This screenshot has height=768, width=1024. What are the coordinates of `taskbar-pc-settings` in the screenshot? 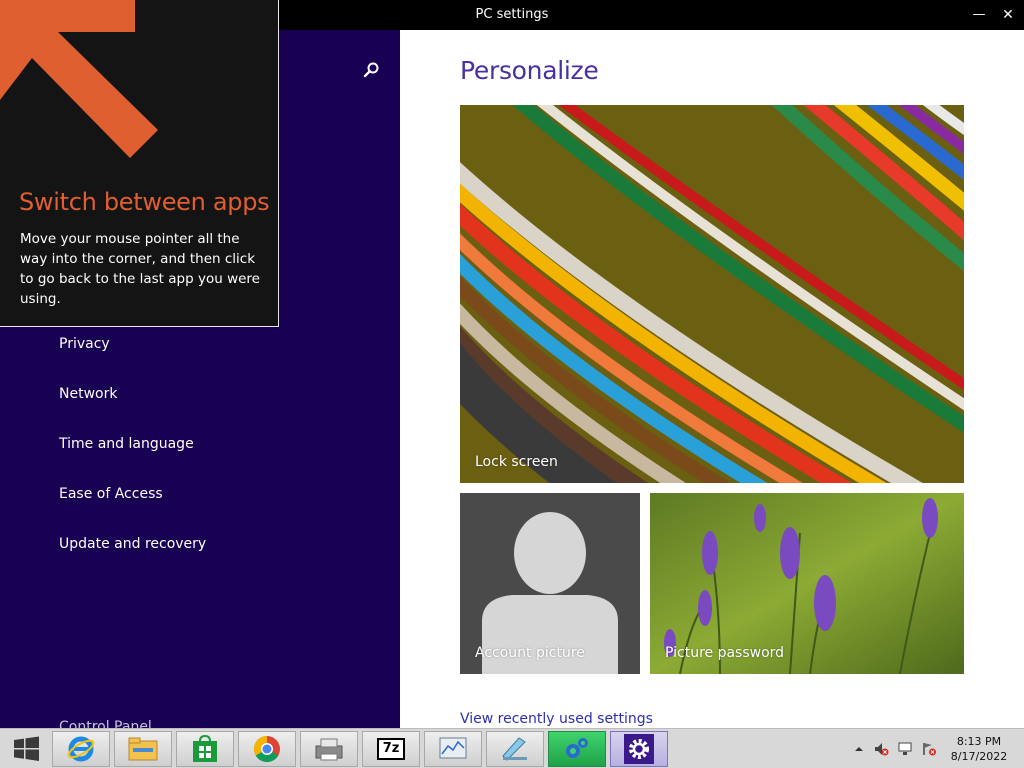 It's located at (639, 749).